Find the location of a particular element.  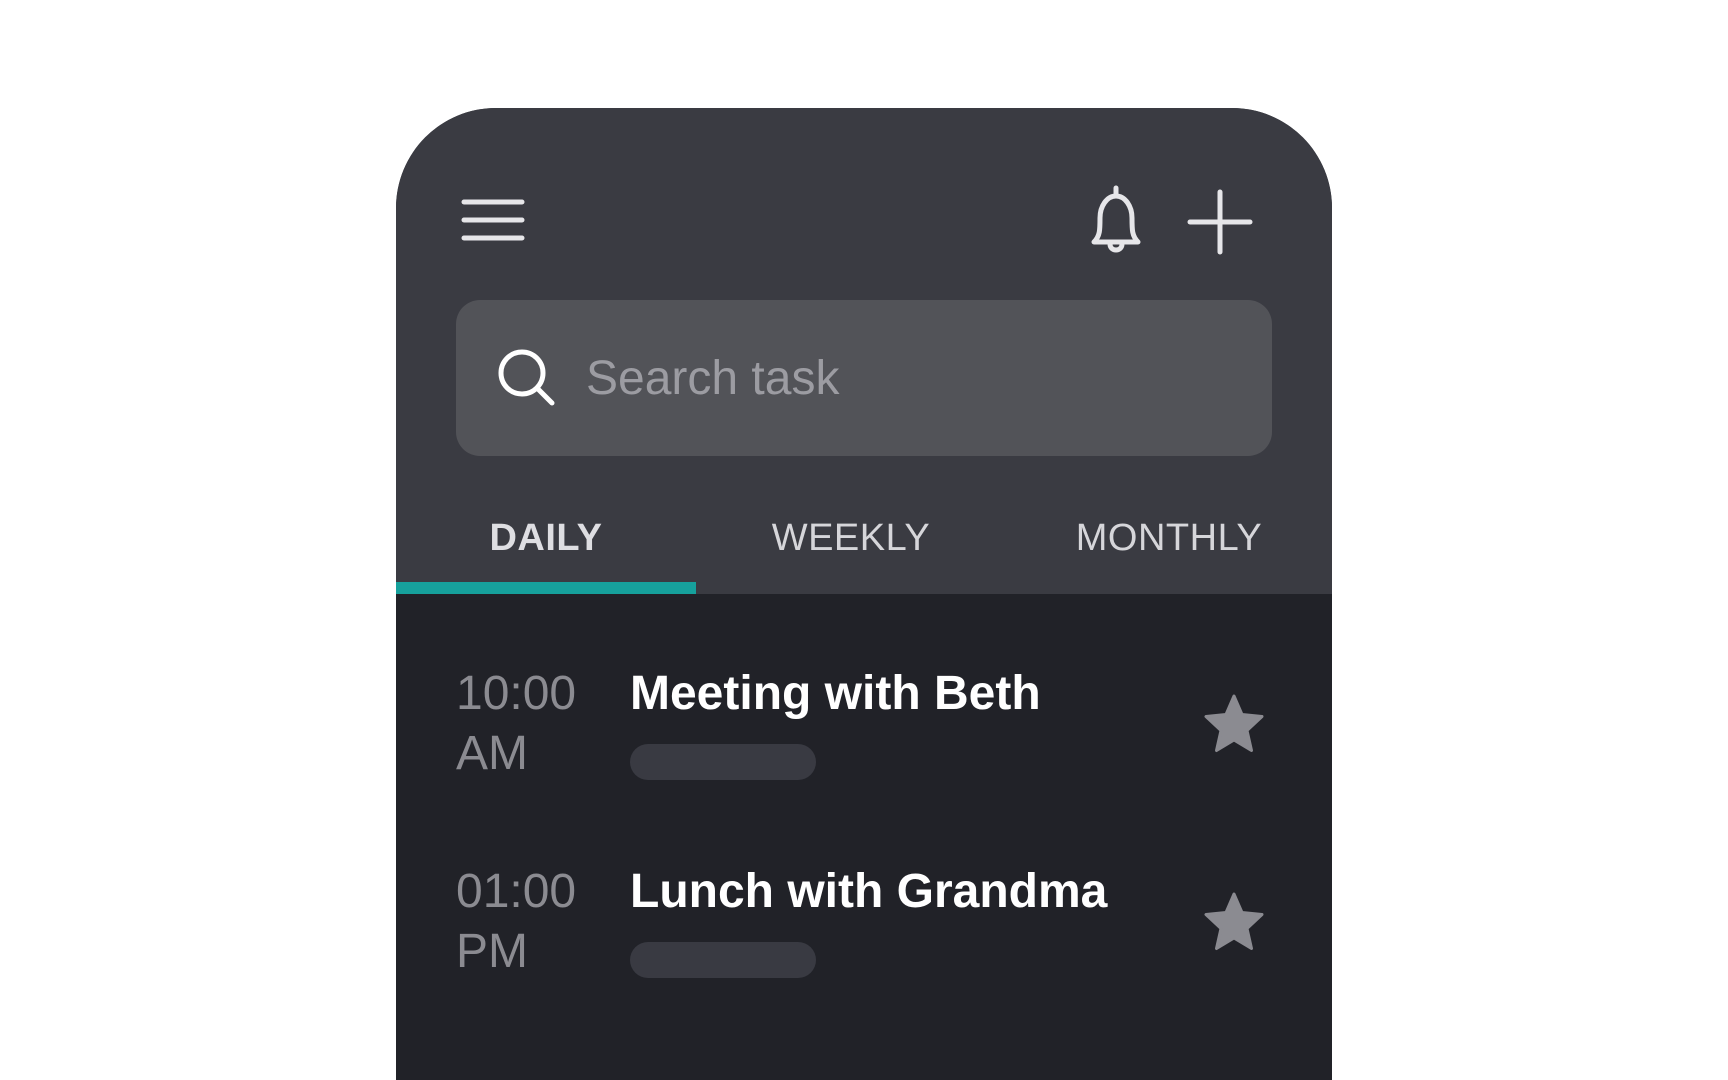

search-icon is located at coordinates (527, 378).